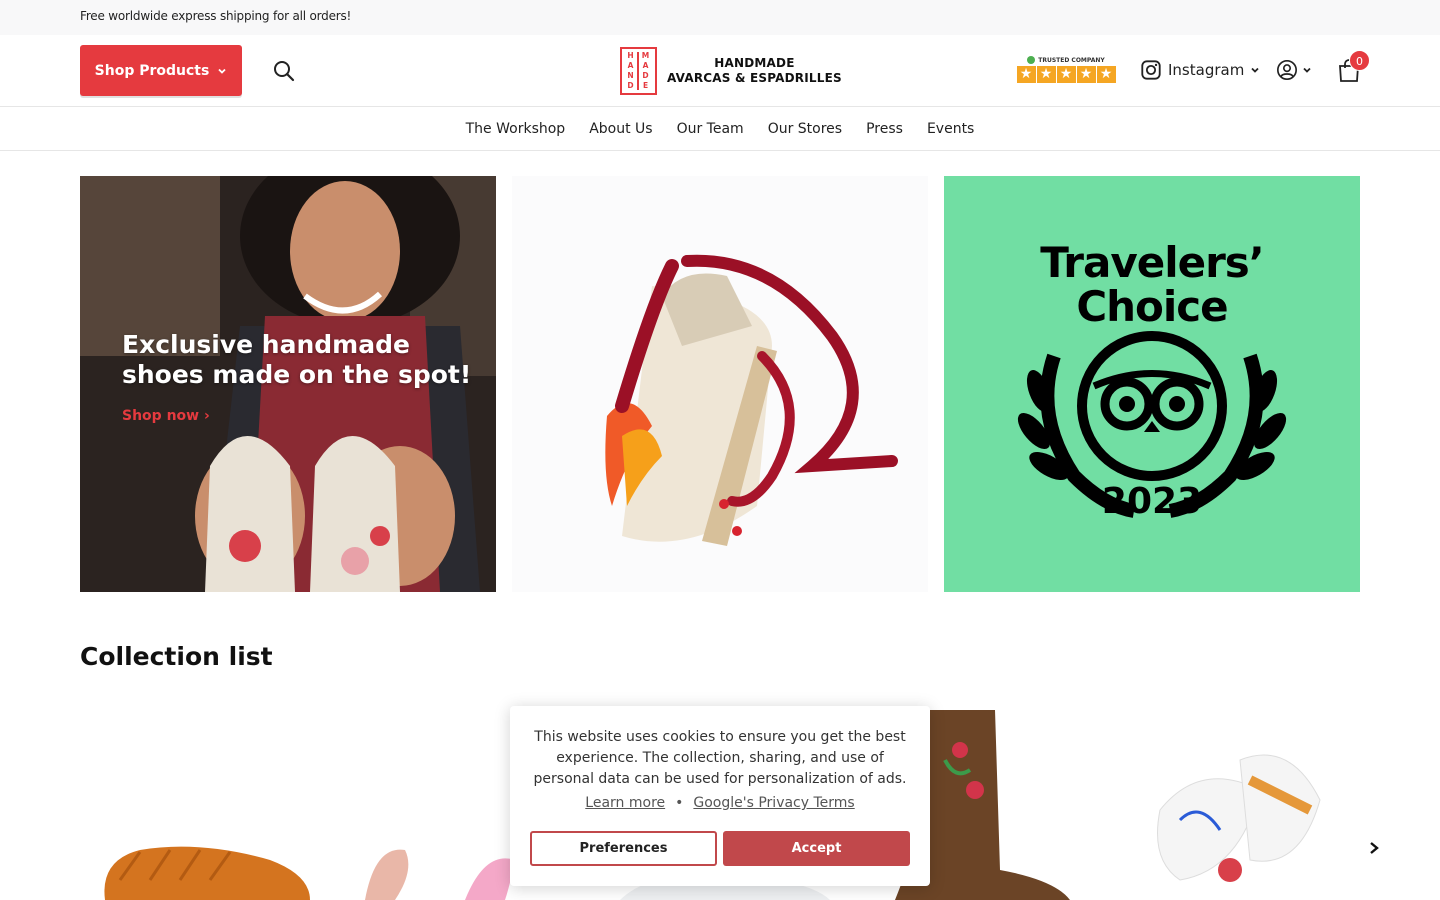 The height and width of the screenshot is (900, 1440). I want to click on logo-mark-left: HAND, so click(631, 71).